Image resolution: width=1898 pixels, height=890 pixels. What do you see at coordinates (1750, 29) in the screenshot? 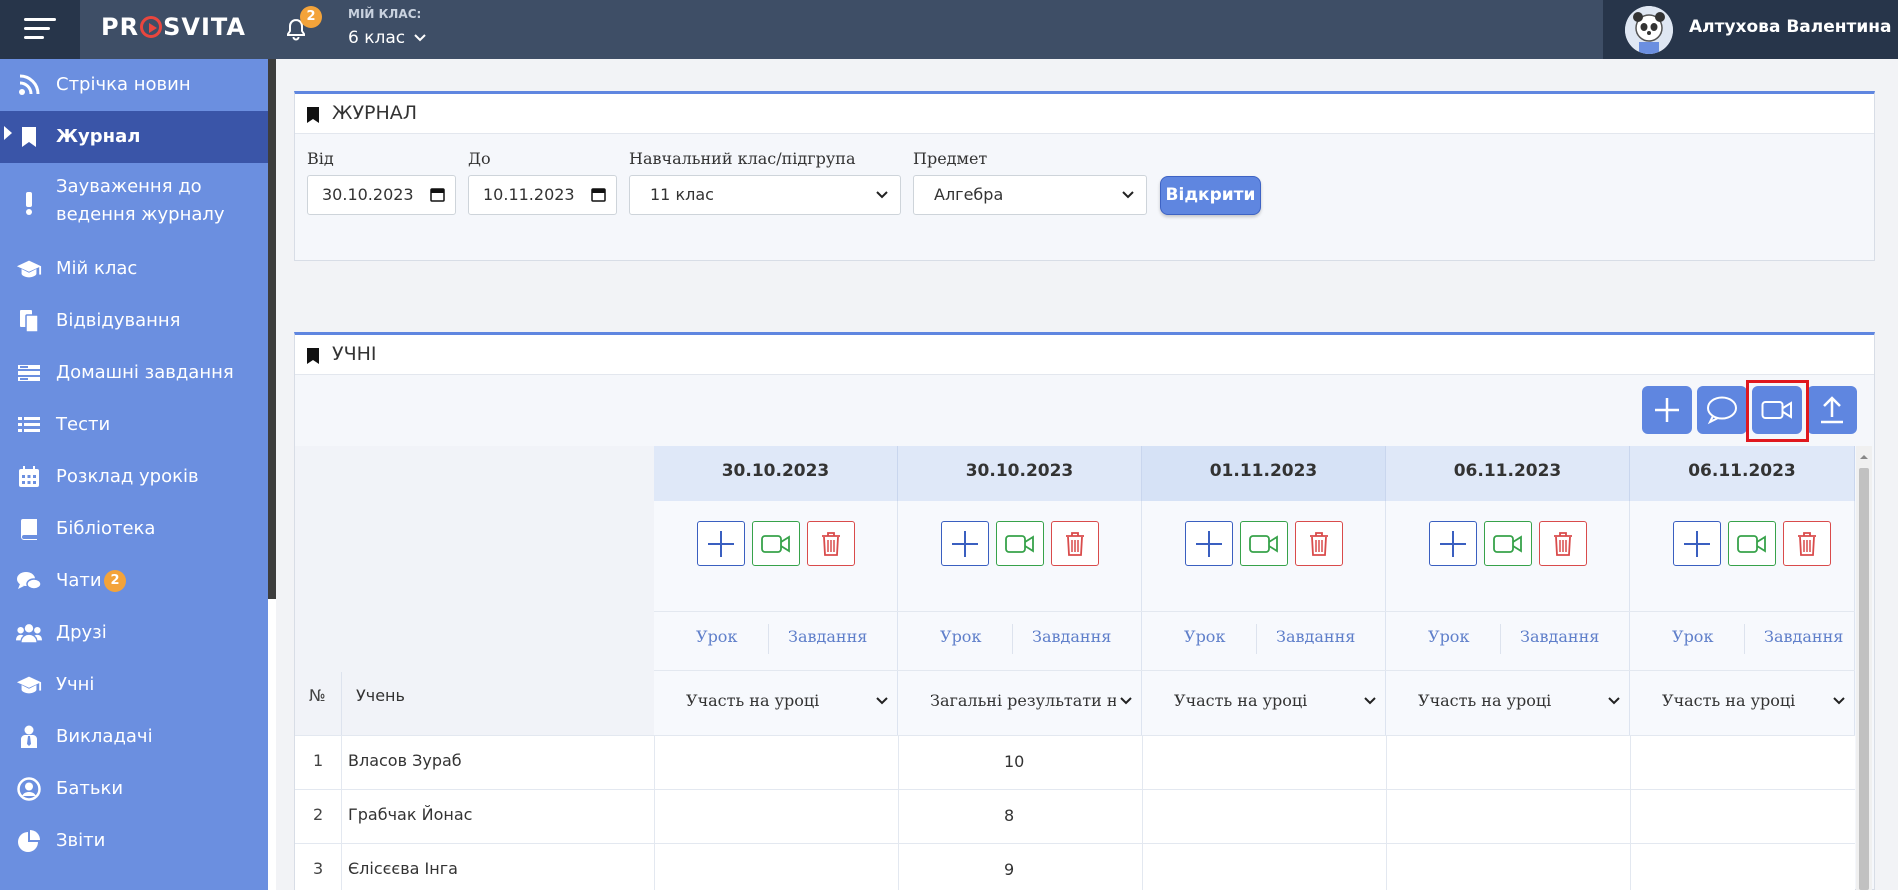
I see `user-menu: Алтухова Валентина` at bounding box center [1750, 29].